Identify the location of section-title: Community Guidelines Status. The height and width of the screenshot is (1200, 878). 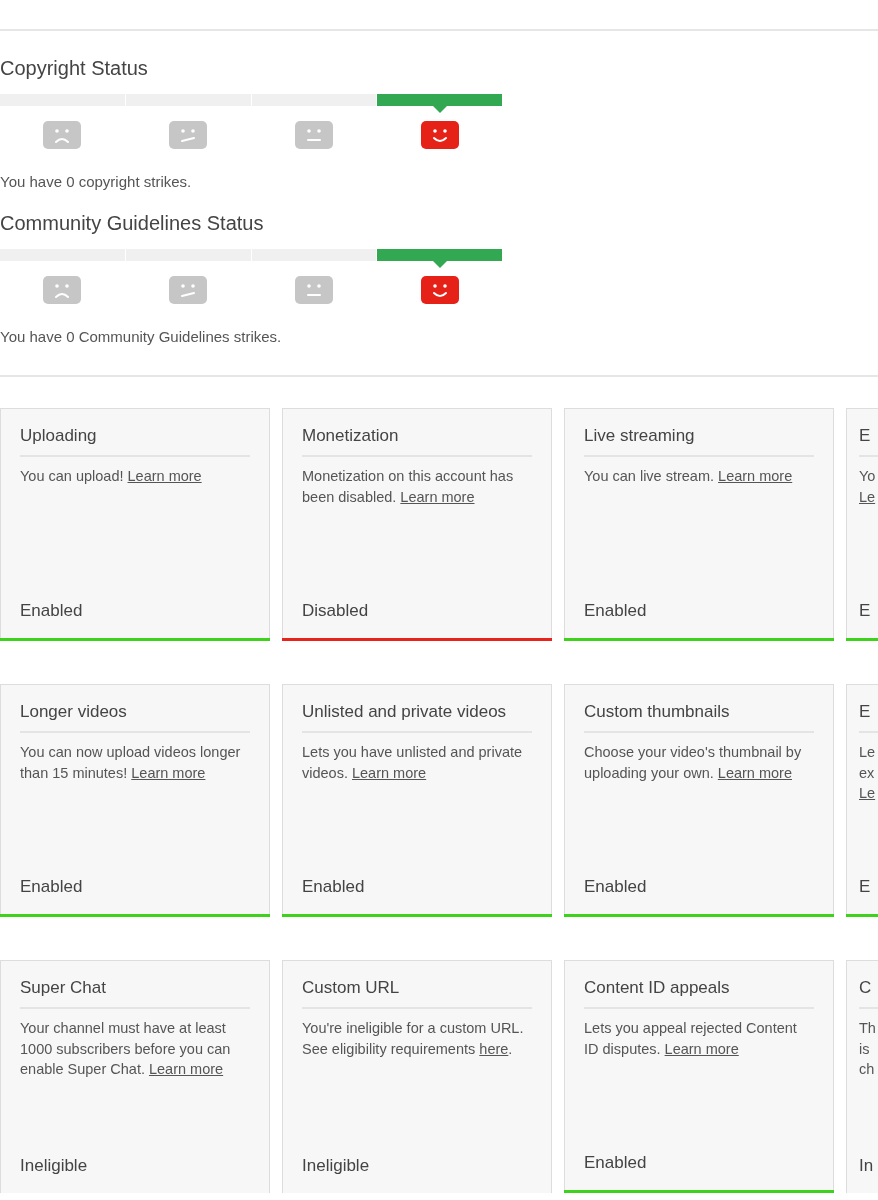
(132, 223).